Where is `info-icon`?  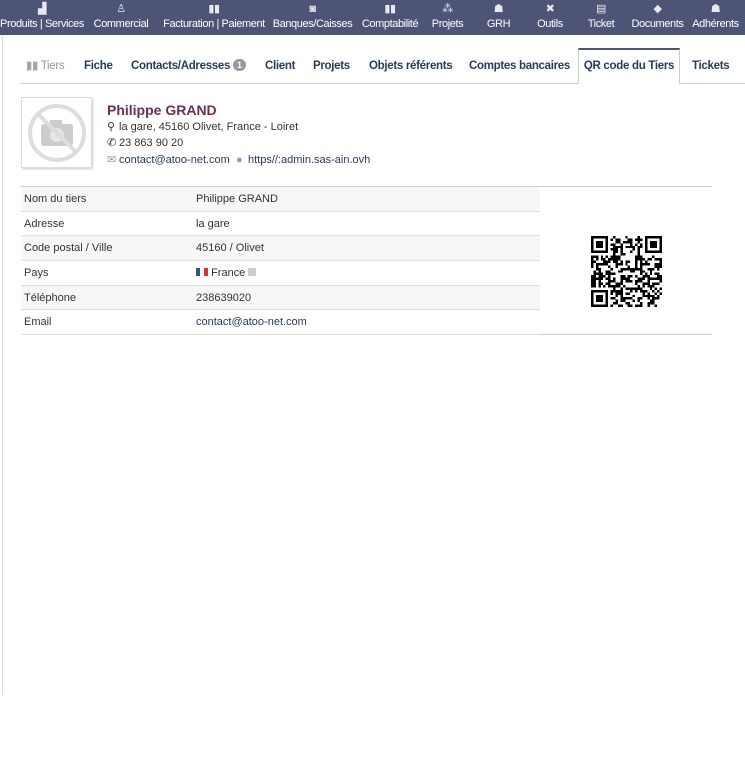 info-icon is located at coordinates (252, 271).